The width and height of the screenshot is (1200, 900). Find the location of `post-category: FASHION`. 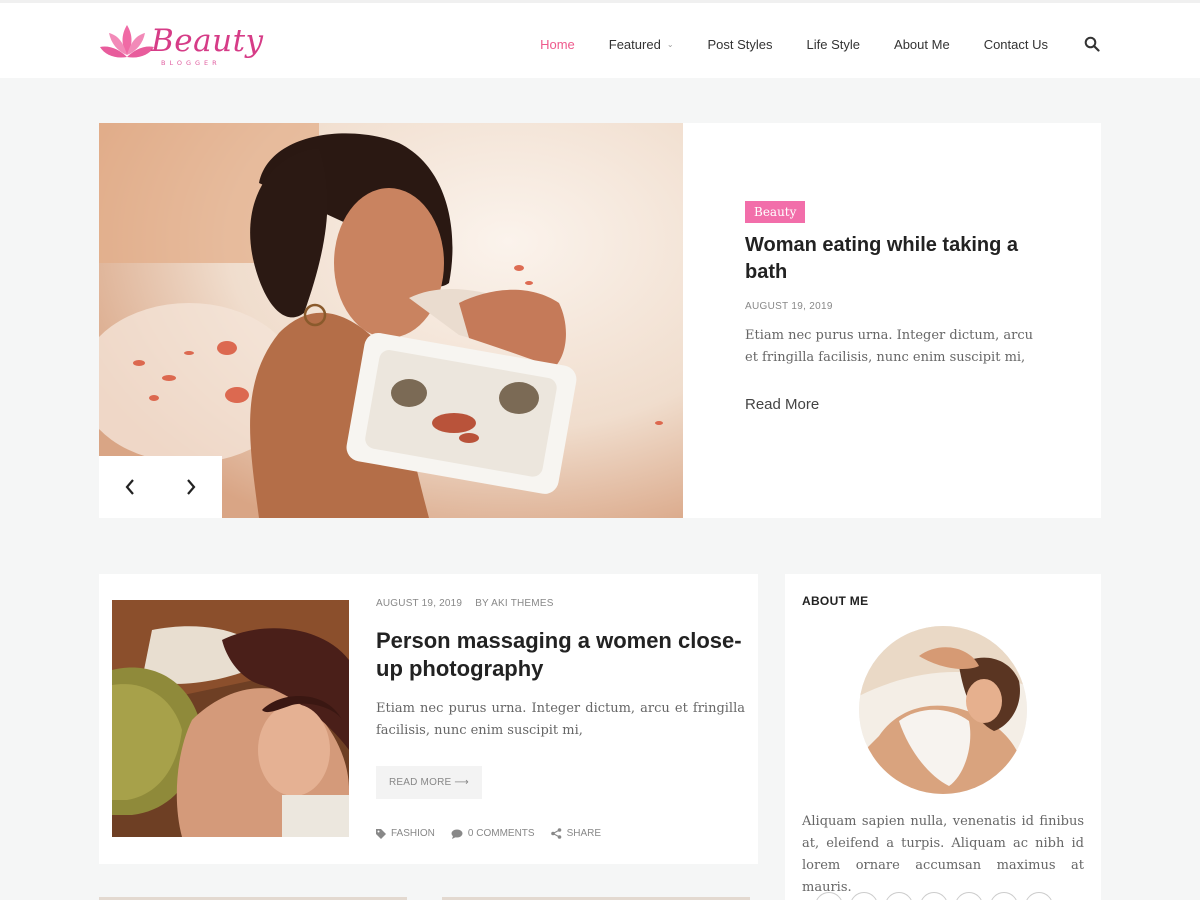

post-category: FASHION is located at coordinates (413, 833).